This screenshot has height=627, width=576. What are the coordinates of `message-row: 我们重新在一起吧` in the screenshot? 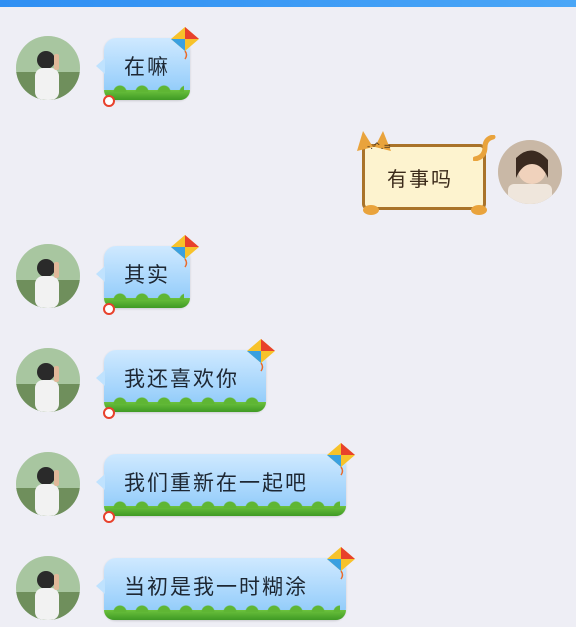 It's located at (288, 487).